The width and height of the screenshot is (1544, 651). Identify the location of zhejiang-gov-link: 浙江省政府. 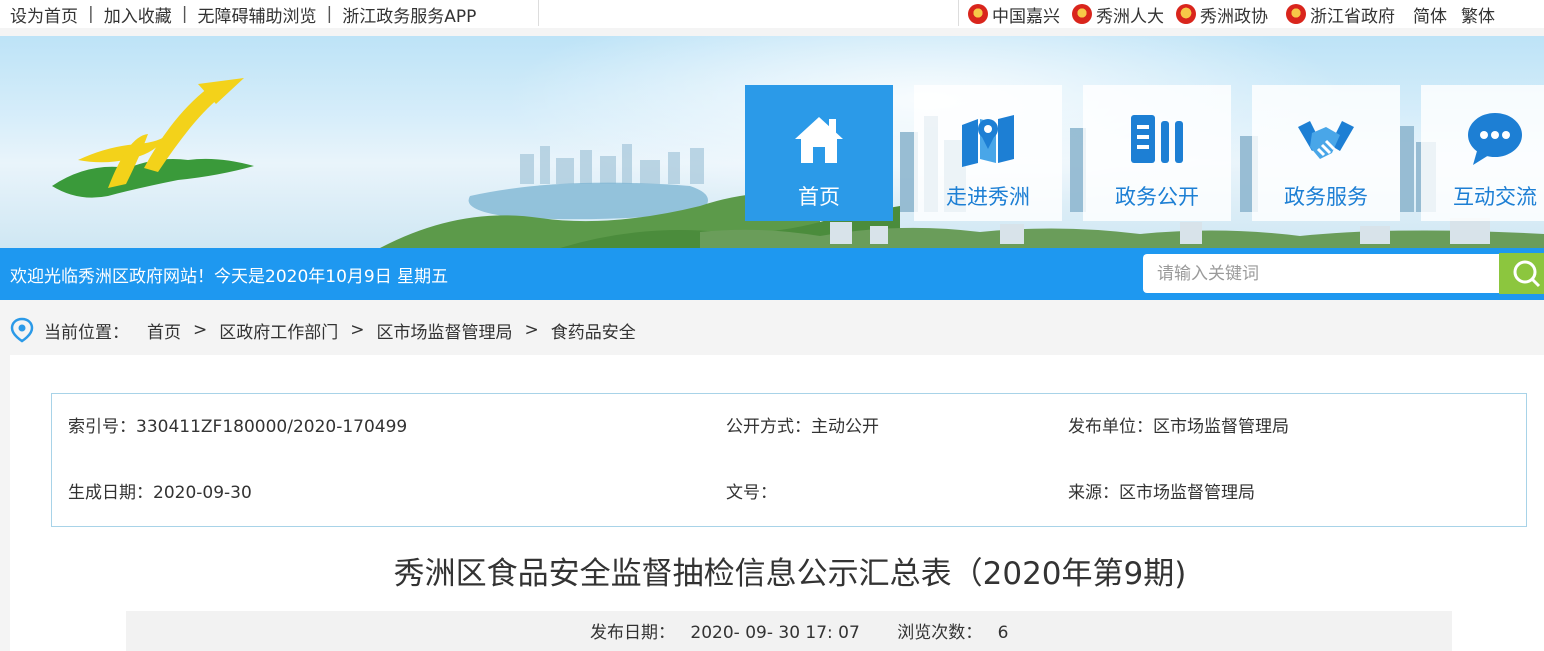
(1340, 14).